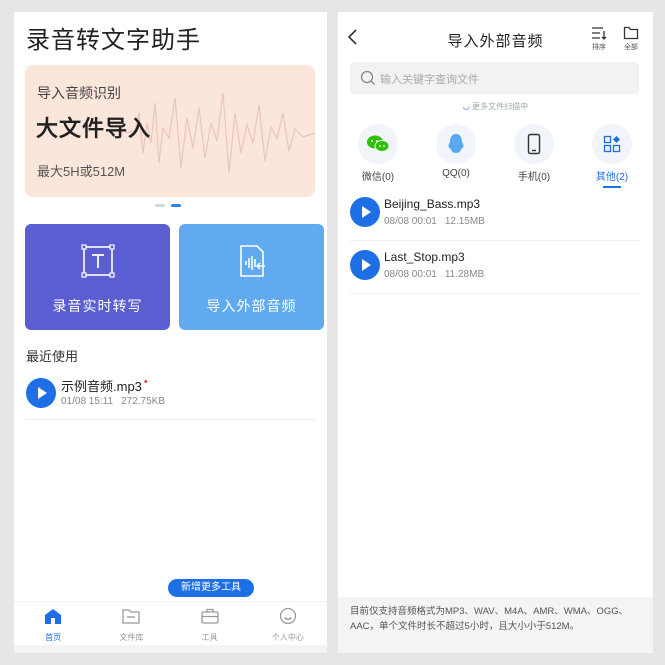 The height and width of the screenshot is (665, 665). What do you see at coordinates (495, 267) in the screenshot?
I see `file-list-item: Last_Stop.mp3 08/08 00:01 11.28MB` at bounding box center [495, 267].